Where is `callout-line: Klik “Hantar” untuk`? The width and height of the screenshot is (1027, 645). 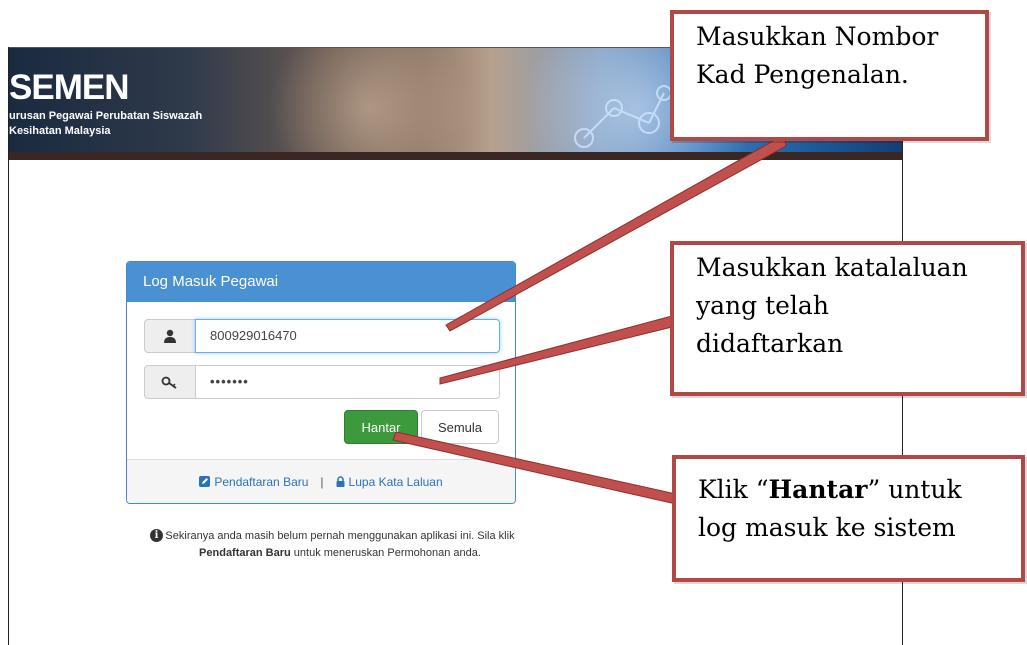 callout-line: Klik “Hantar” untuk is located at coordinates (830, 489).